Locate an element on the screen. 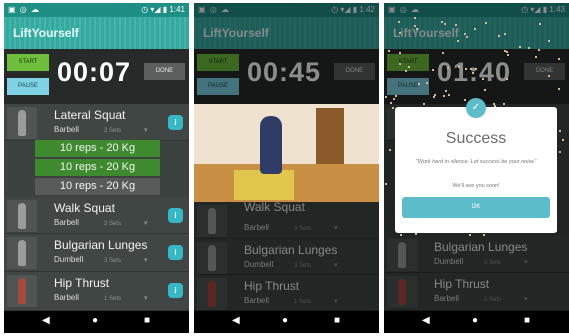 Image resolution: width=569 pixels, height=336 pixels. exercise-video is located at coordinates (286, 153).